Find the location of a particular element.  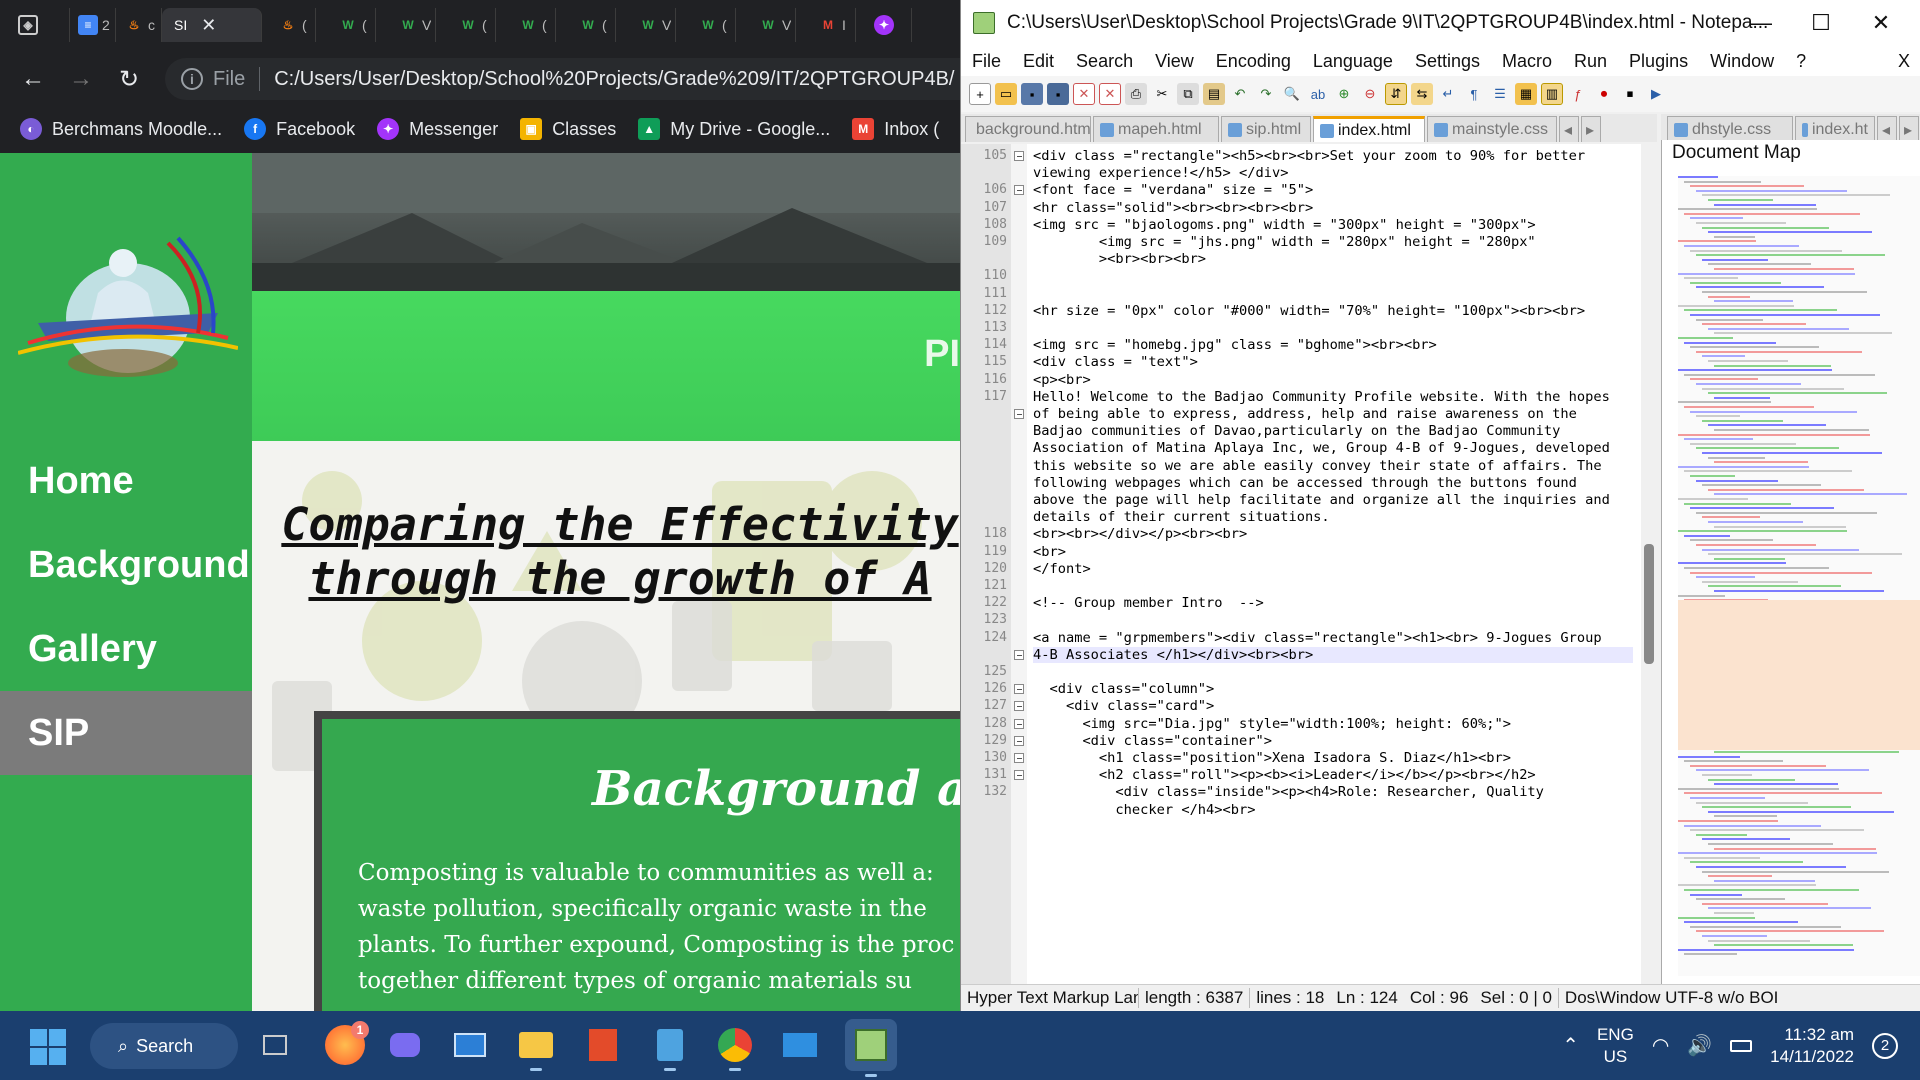

save-icon: ▪ is located at coordinates (1032, 94).